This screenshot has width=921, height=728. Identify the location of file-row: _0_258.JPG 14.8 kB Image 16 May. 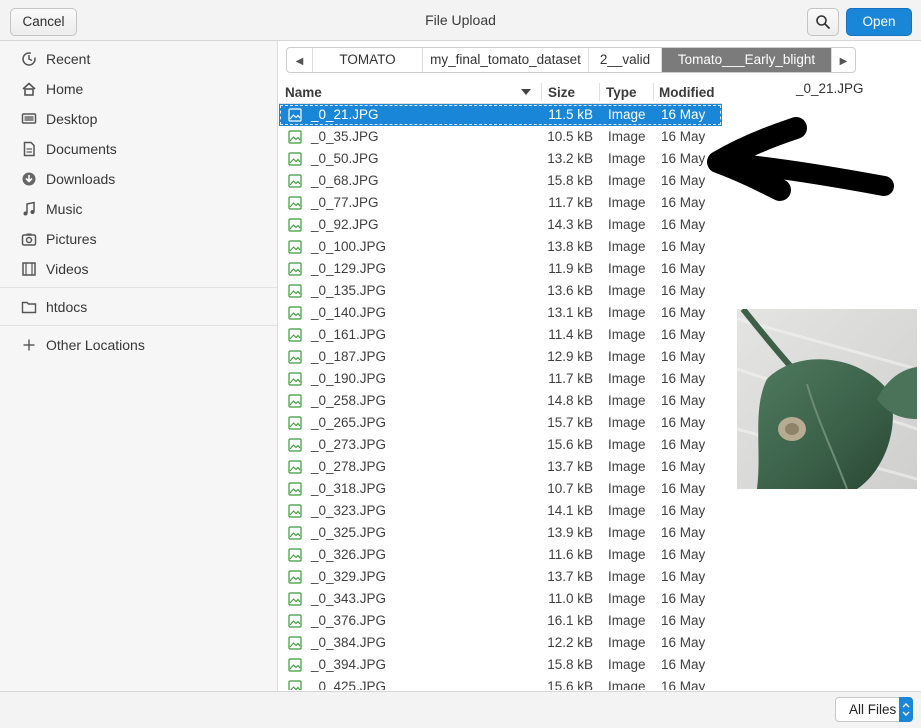
(500, 401).